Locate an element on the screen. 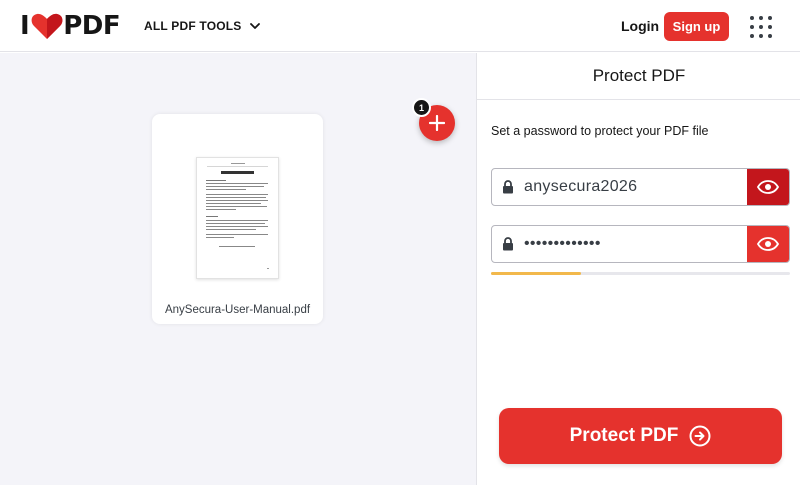  password-value: anysecura2026 is located at coordinates (635, 187).